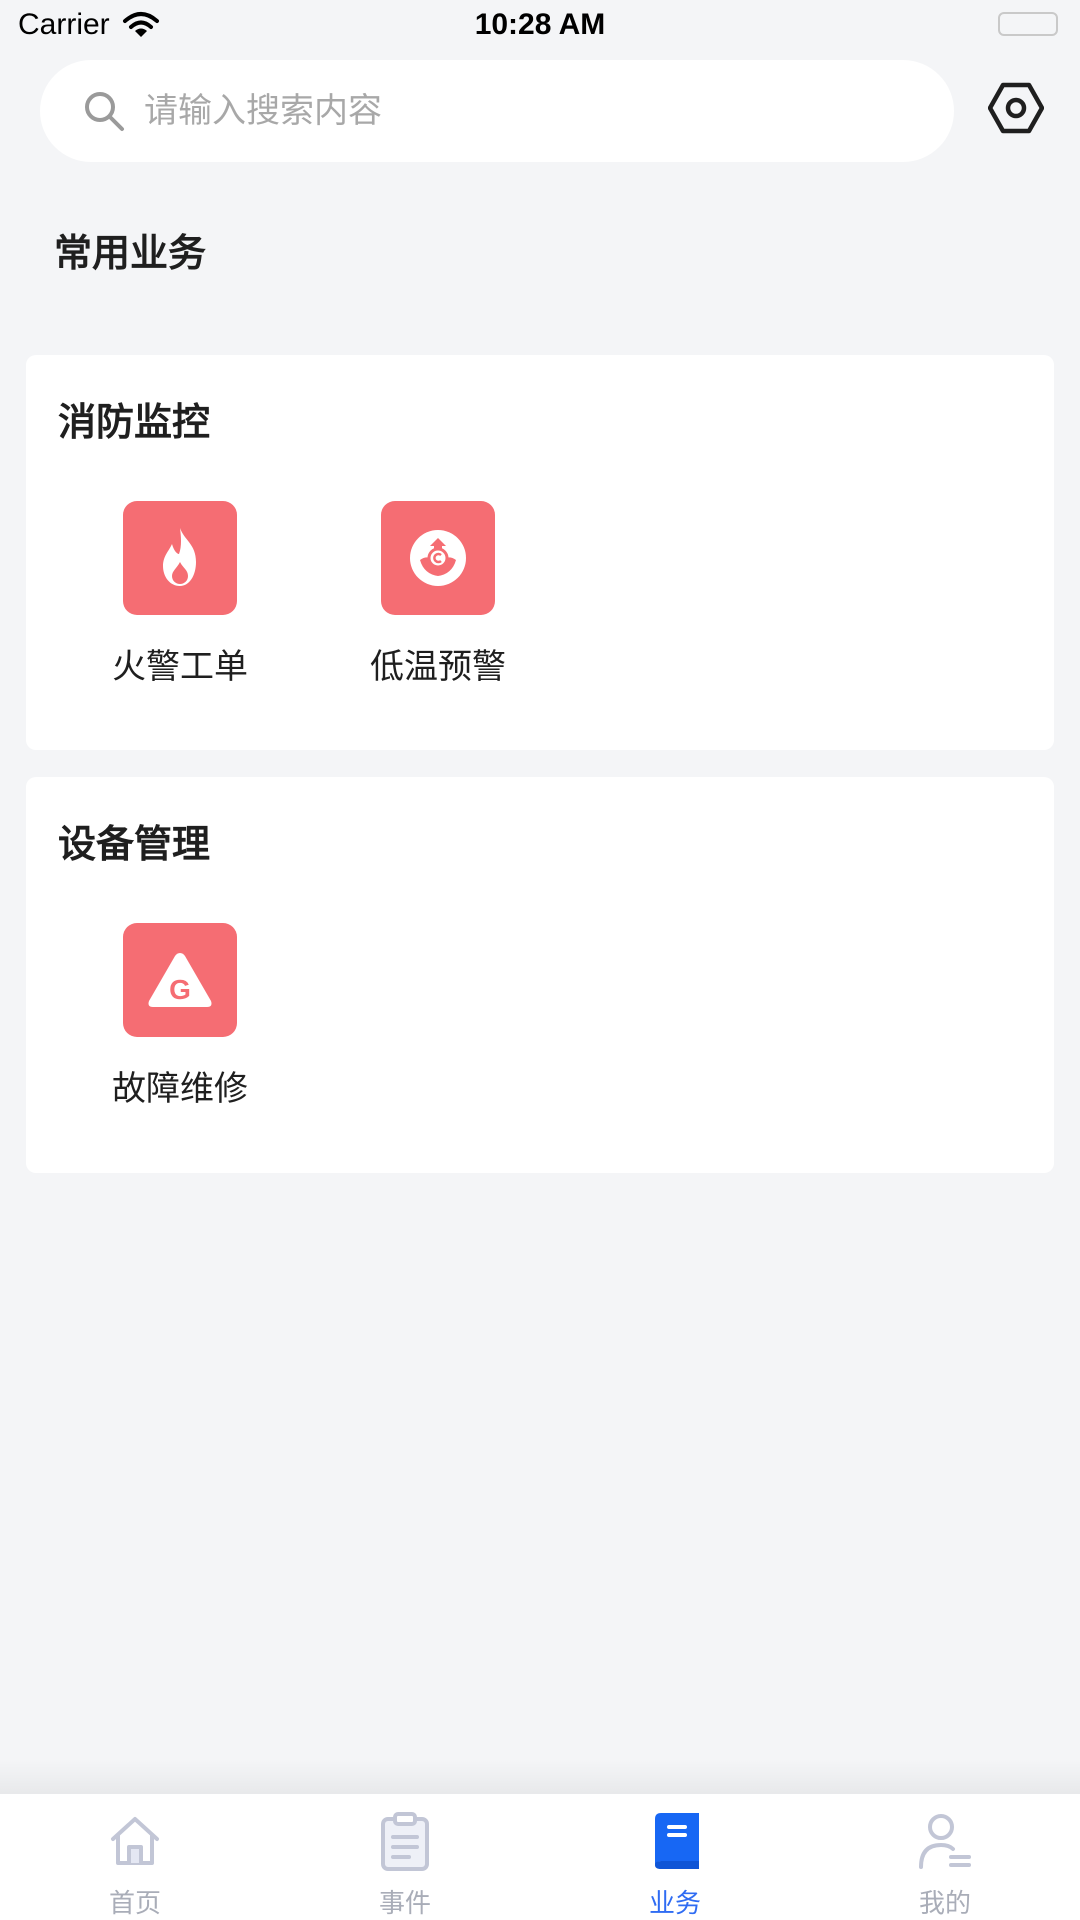 The height and width of the screenshot is (1920, 1080). What do you see at coordinates (134, 844) in the screenshot?
I see `card-title: 设备管理` at bounding box center [134, 844].